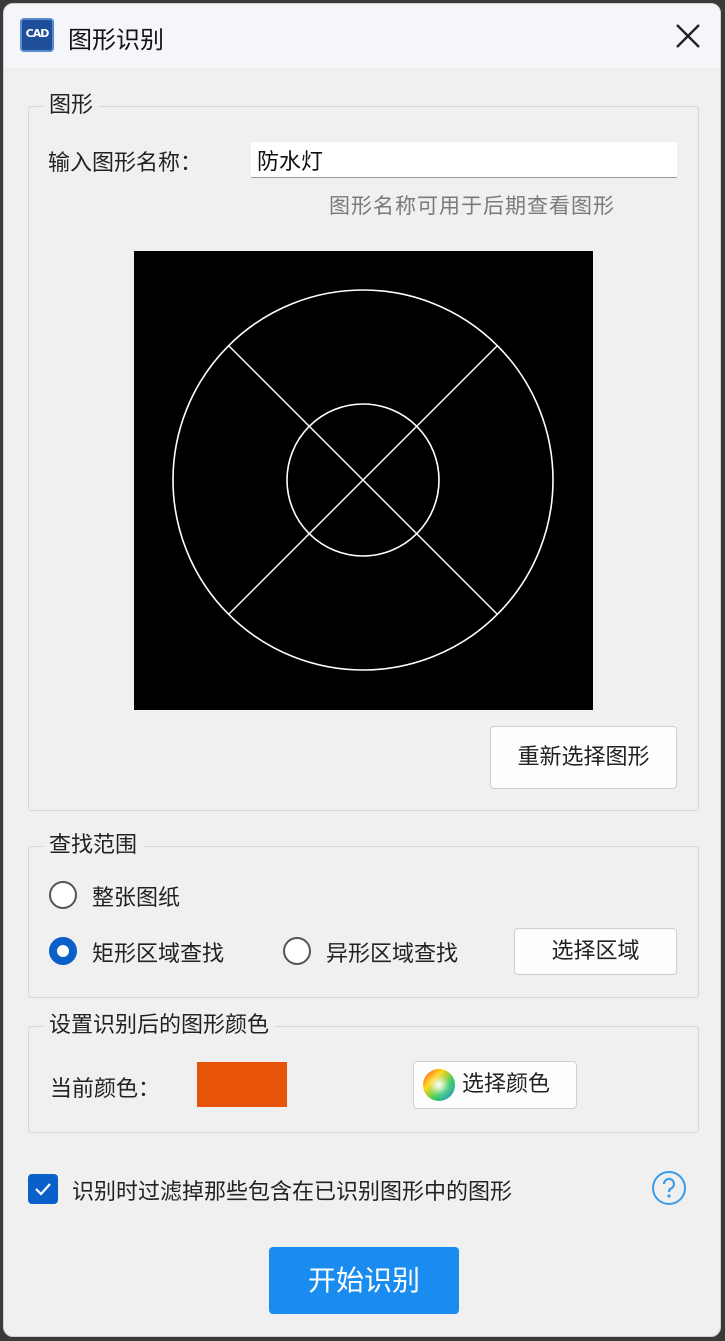  I want to click on radio-irregular-area-label: 异形区域查找, so click(392, 954).